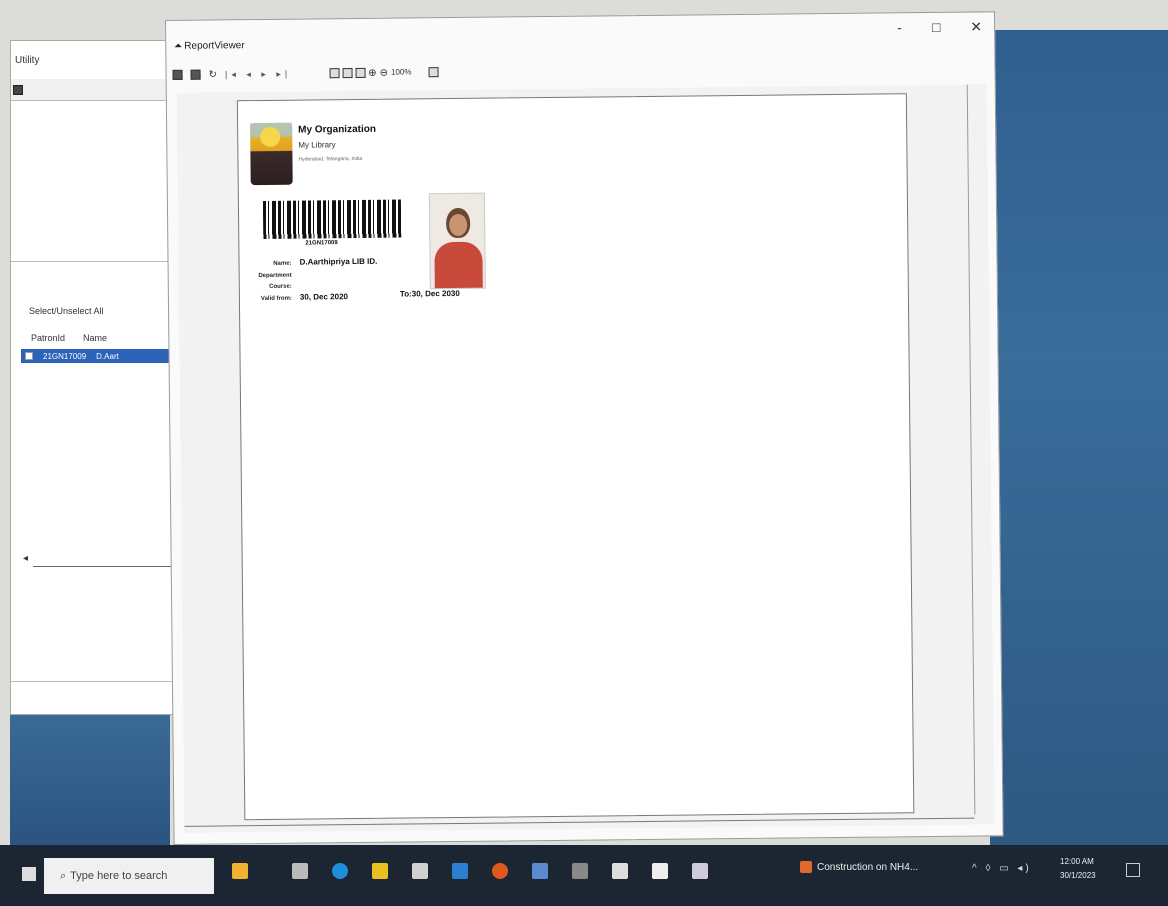 The width and height of the screenshot is (1168, 906). I want to click on search-placeholder: Type here to search, so click(119, 876).